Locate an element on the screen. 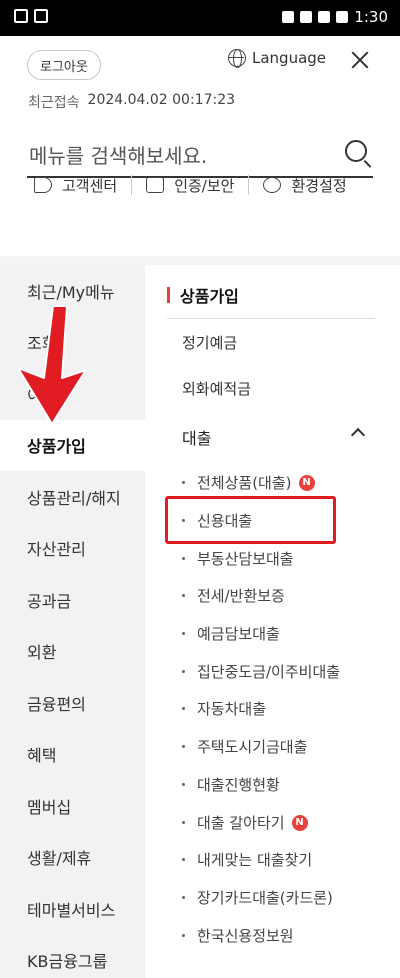 This screenshot has height=978, width=400. menu-item-time-deposit: 정기예금 is located at coordinates (209, 342).